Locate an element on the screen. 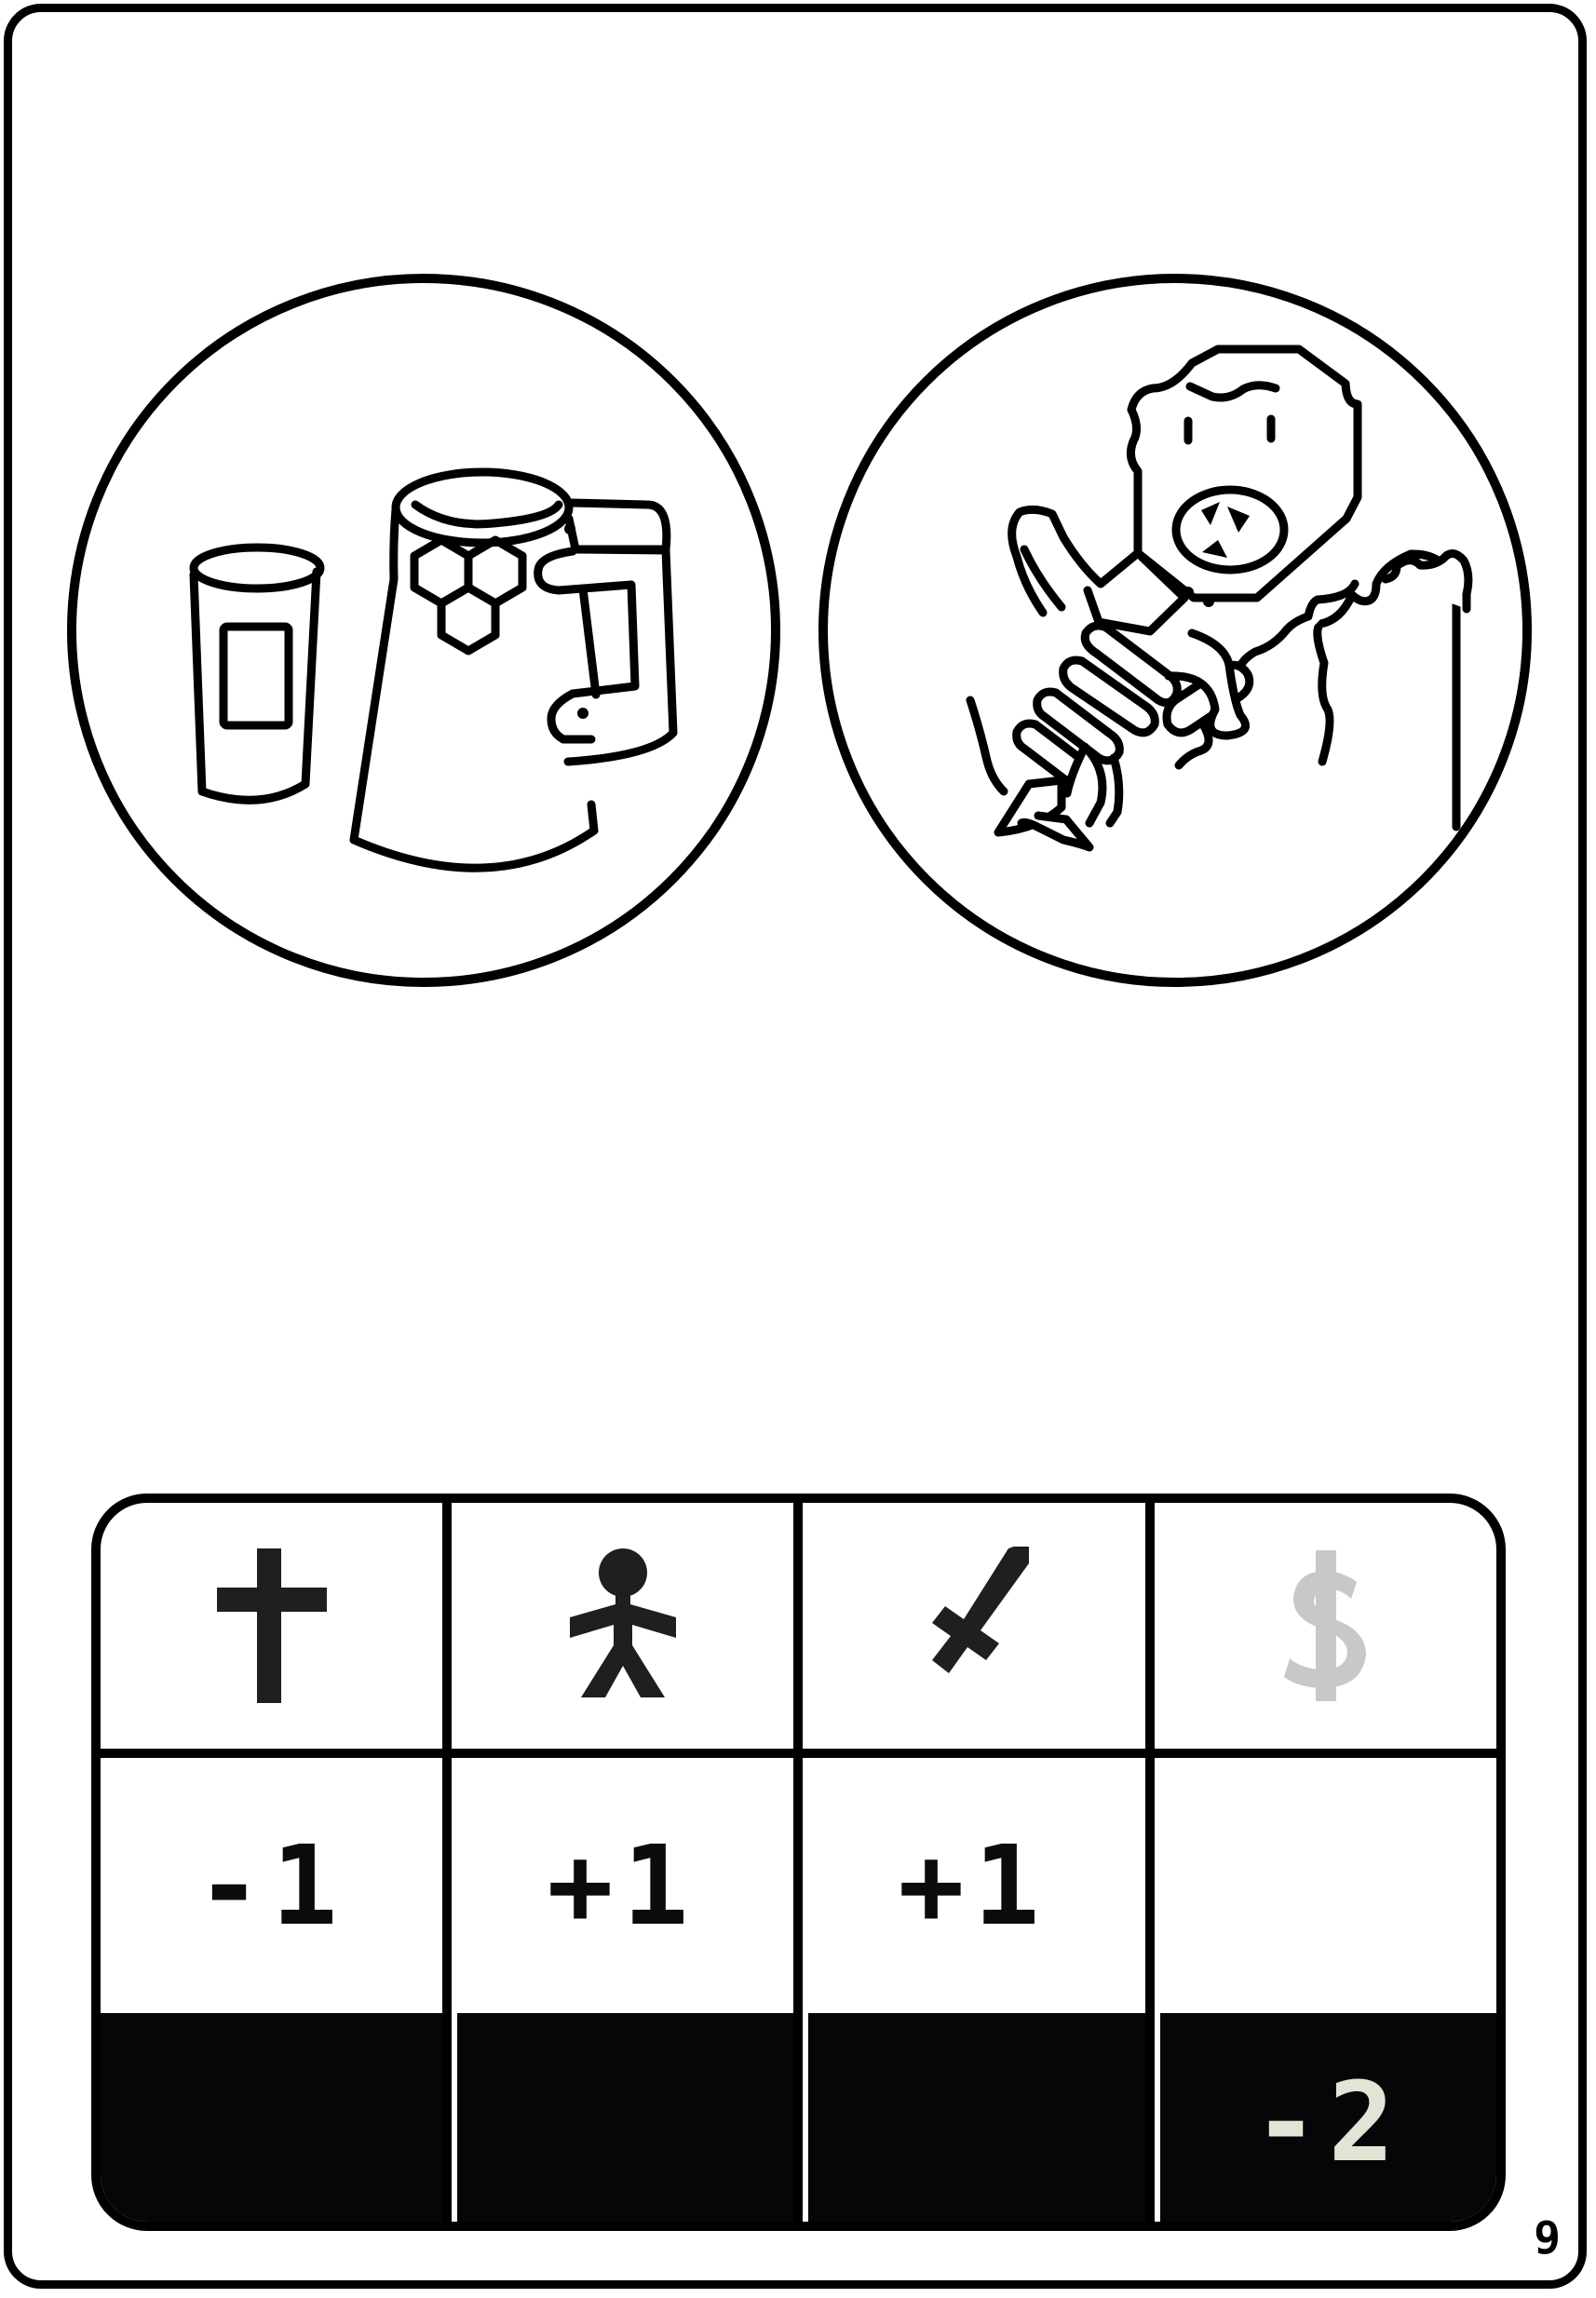  value-cell is located at coordinates (1325, 1886).